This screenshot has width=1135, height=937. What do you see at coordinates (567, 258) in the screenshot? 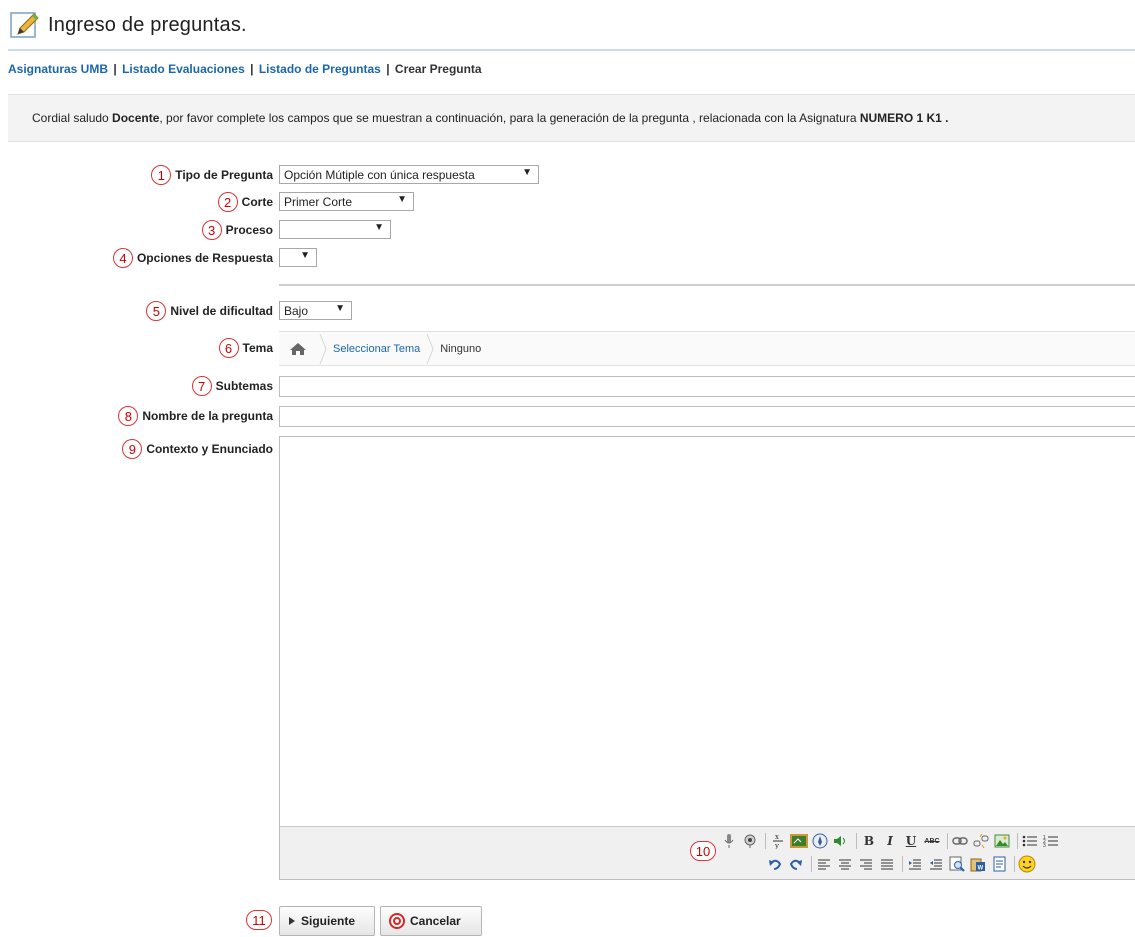
I see `form-row-opciones: 4 Opciones de Respuesta ▼` at bounding box center [567, 258].